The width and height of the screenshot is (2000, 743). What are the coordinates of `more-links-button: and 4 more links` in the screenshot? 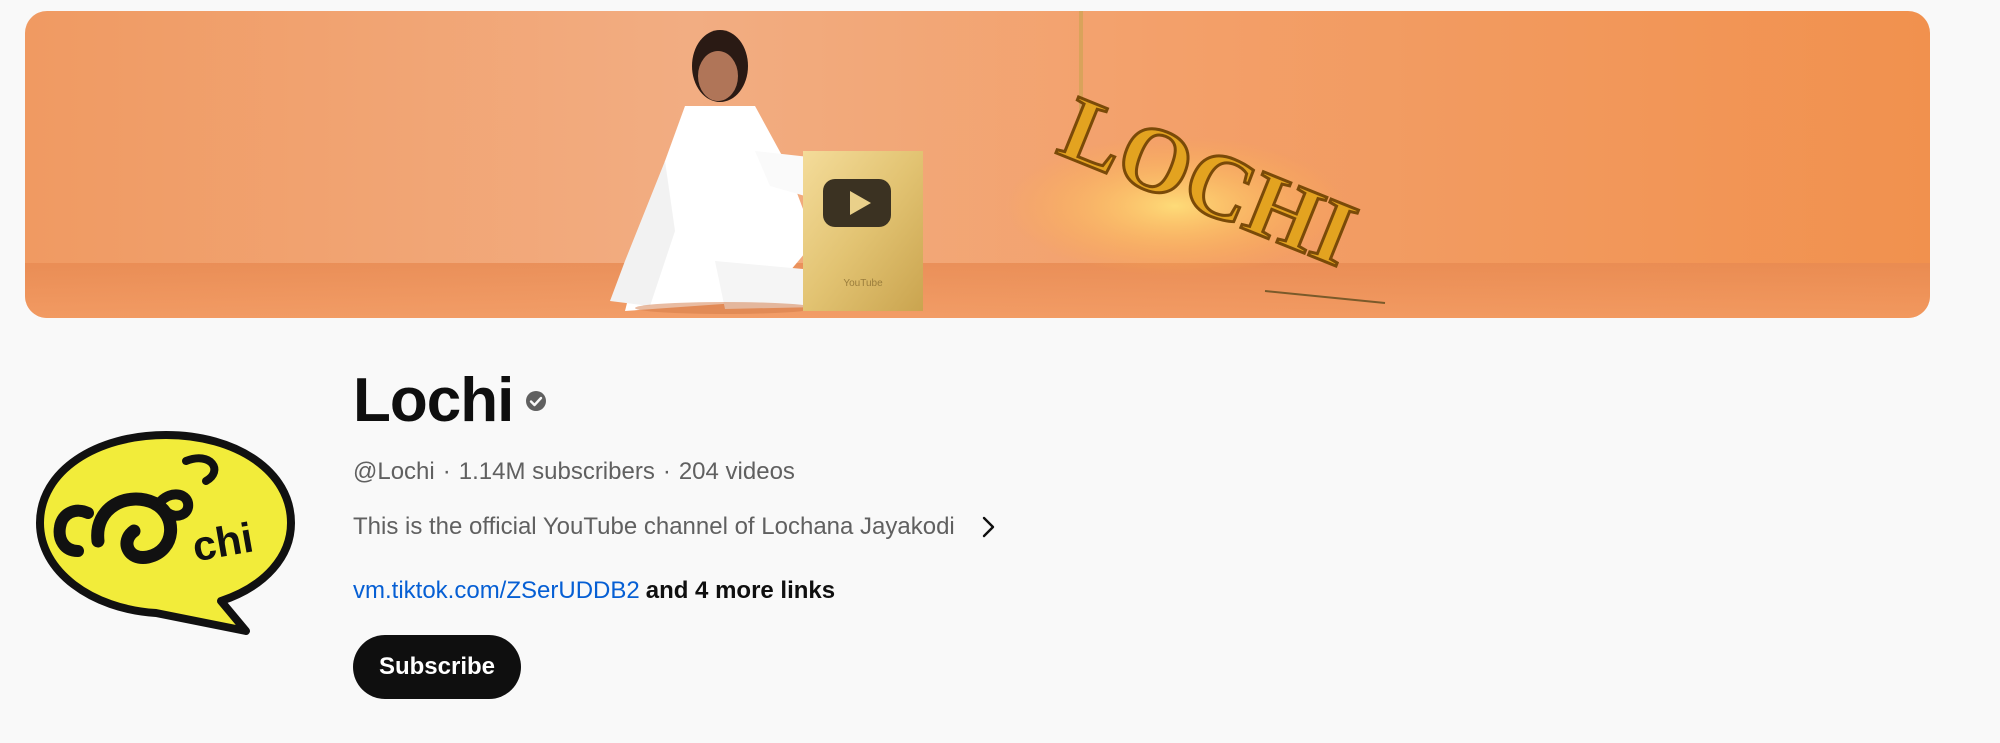 It's located at (740, 590).